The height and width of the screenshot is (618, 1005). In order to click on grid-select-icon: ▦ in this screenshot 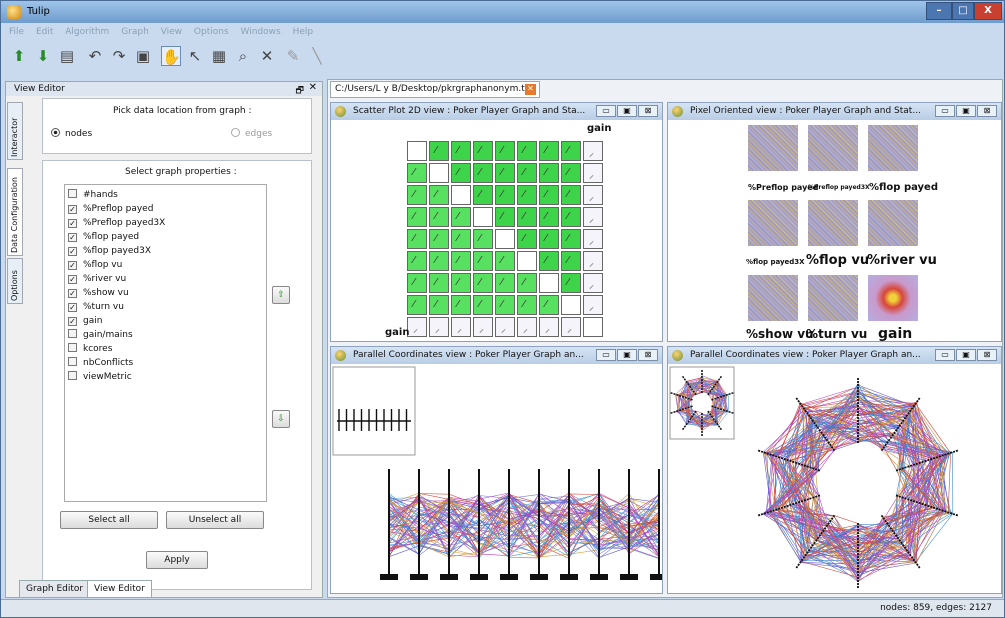, I will do `click(219, 56)`.